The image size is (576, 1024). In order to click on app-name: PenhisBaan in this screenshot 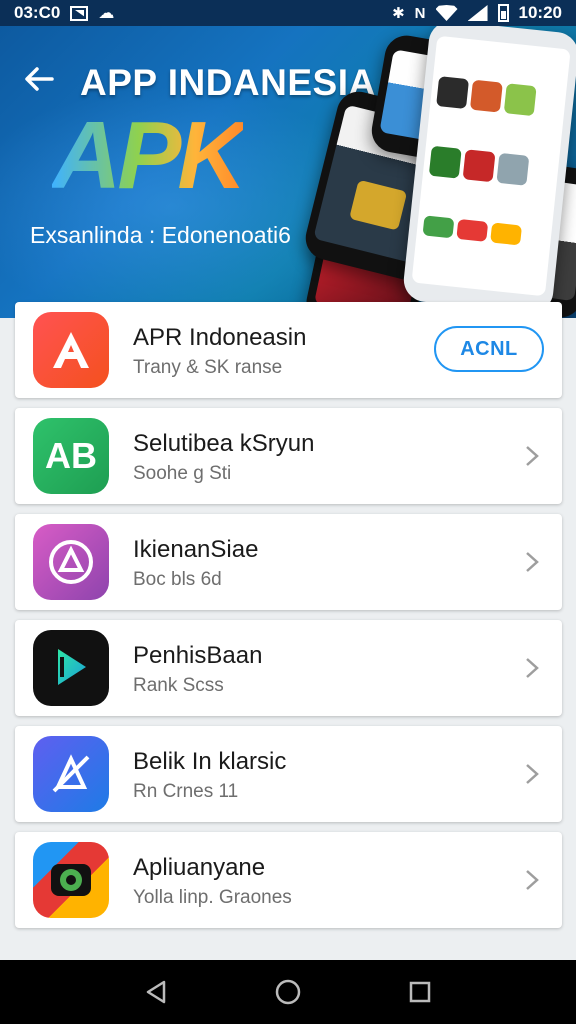, I will do `click(198, 655)`.